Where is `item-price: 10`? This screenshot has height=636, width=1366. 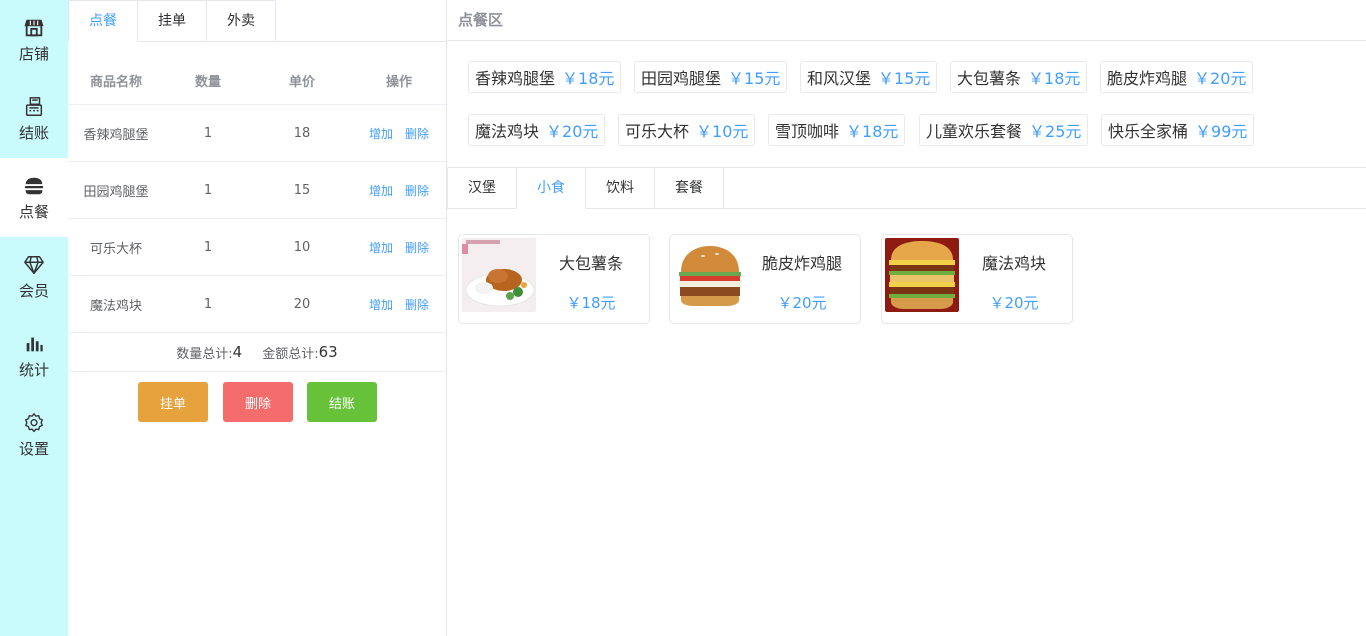 item-price: 10 is located at coordinates (302, 247).